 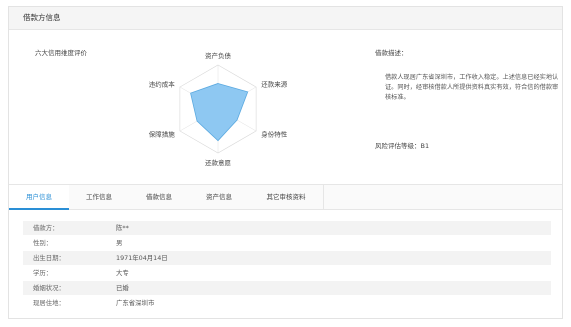 I want to click on tab-other-documents: 其它审核资料, so click(x=286, y=197).